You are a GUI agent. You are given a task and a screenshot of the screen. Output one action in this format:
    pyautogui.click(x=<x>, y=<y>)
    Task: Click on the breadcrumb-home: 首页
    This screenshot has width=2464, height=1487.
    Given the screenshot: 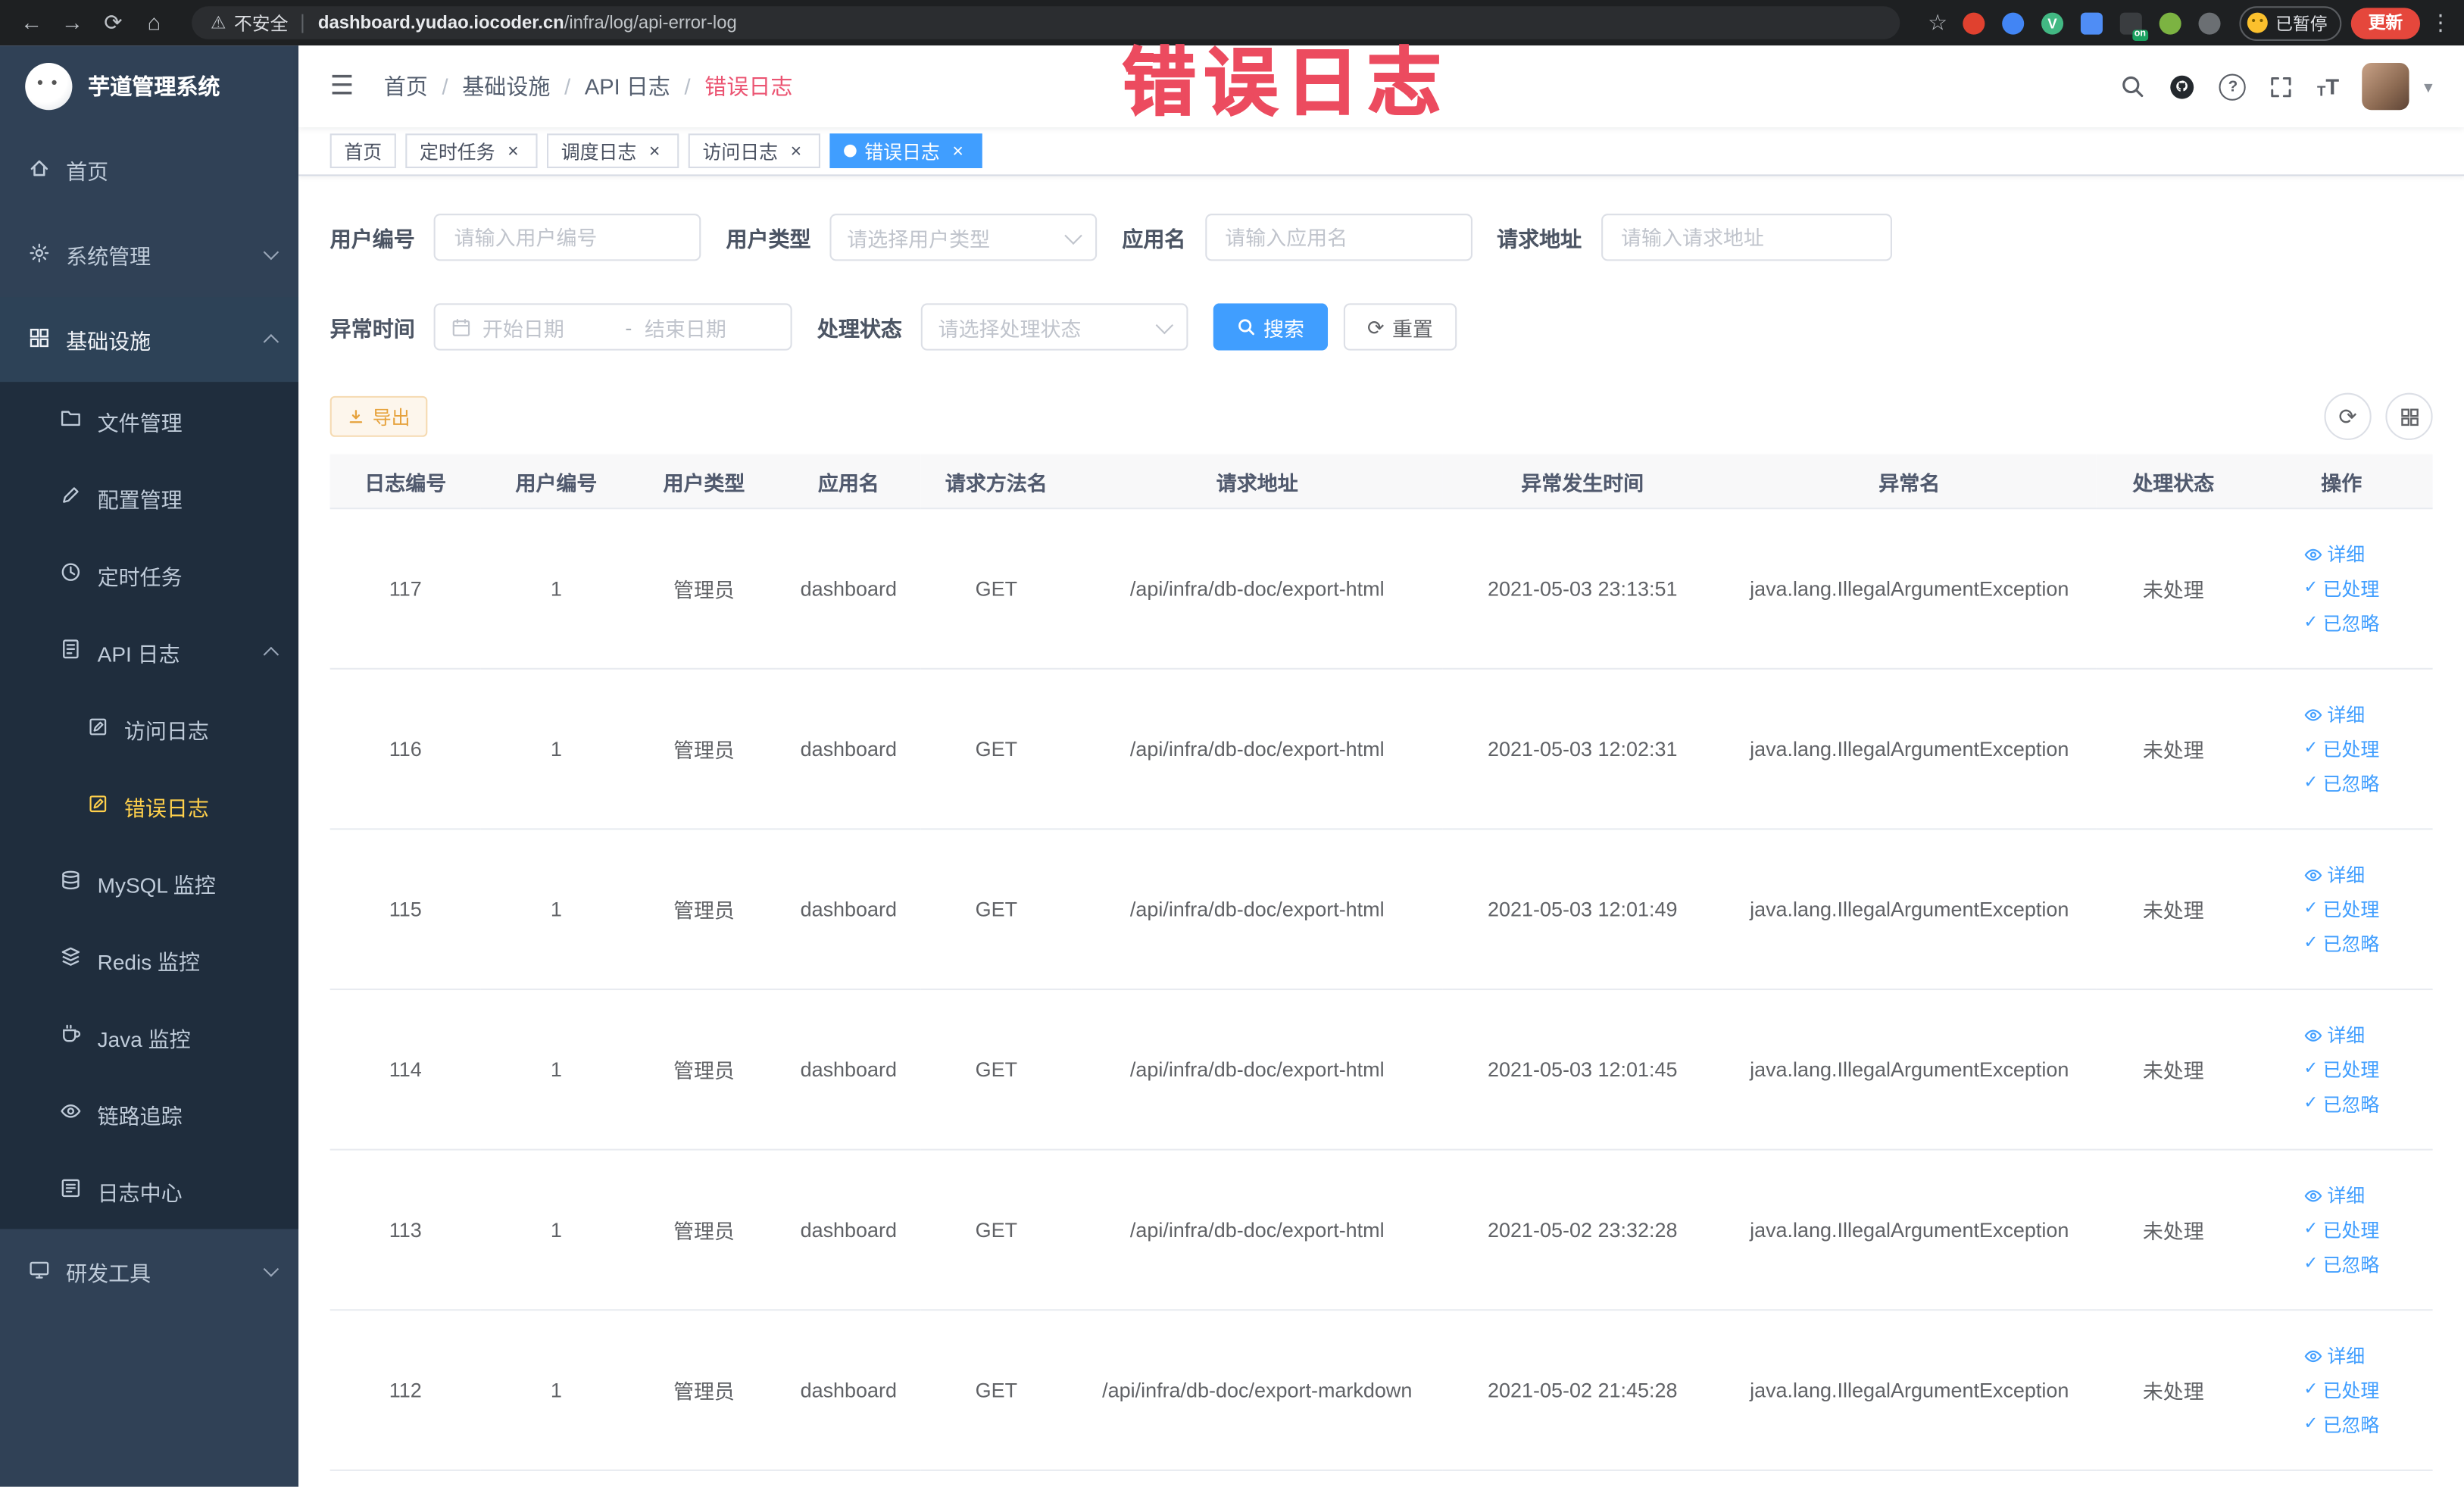 What is the action you would take?
    pyautogui.click(x=406, y=86)
    